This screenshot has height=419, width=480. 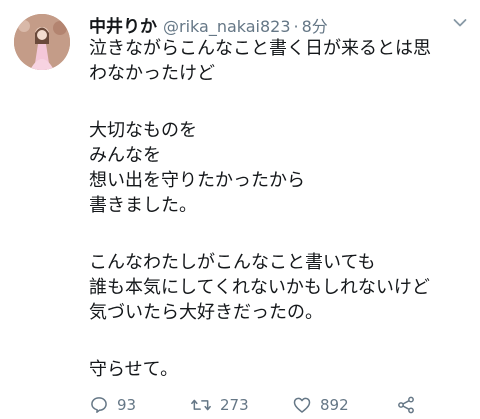 What do you see at coordinates (232, 262) in the screenshot?
I see `tweet-text-line: こんなわたしがこんなこと書いても` at bounding box center [232, 262].